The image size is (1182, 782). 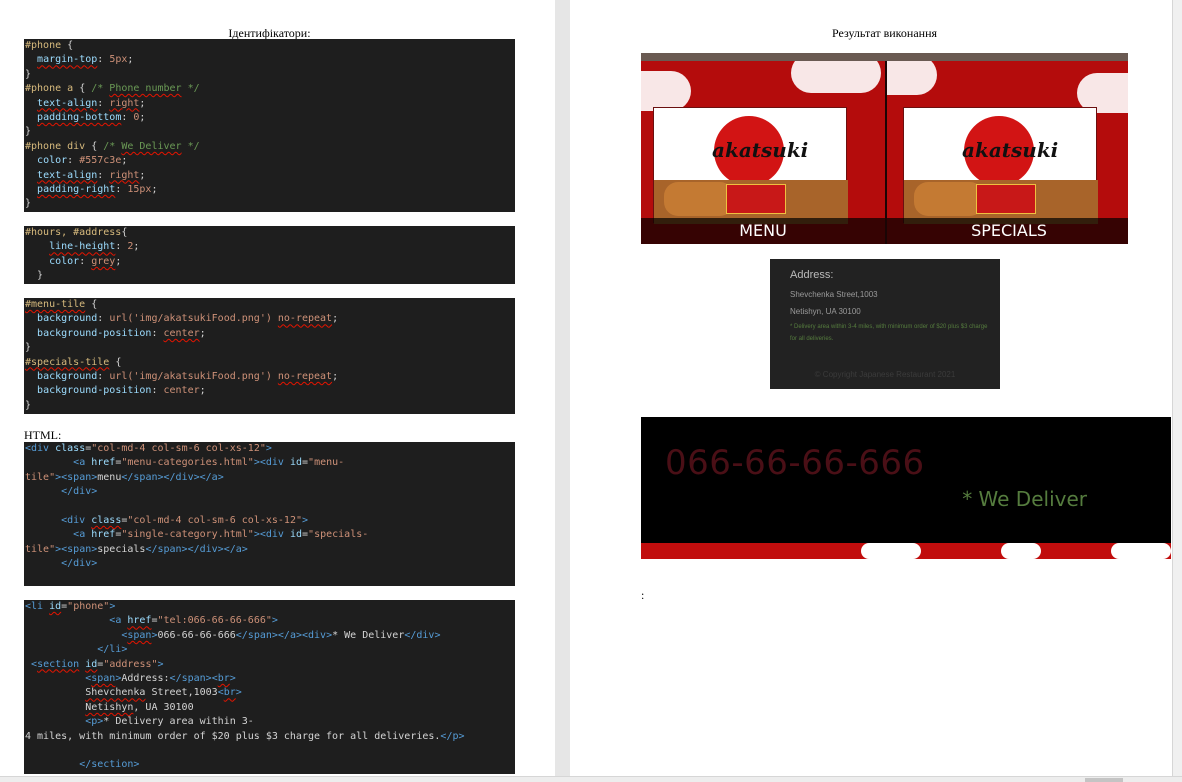 I want to click on menu-tile: akatsuki MENU, so click(x=763, y=152).